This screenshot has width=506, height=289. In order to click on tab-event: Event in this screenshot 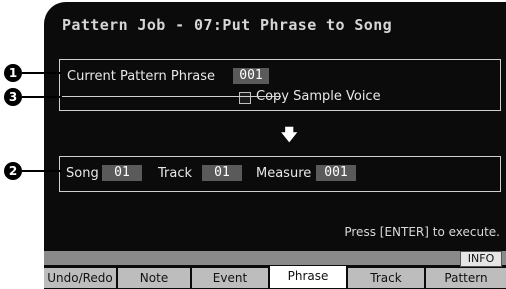, I will do `click(231, 278)`.